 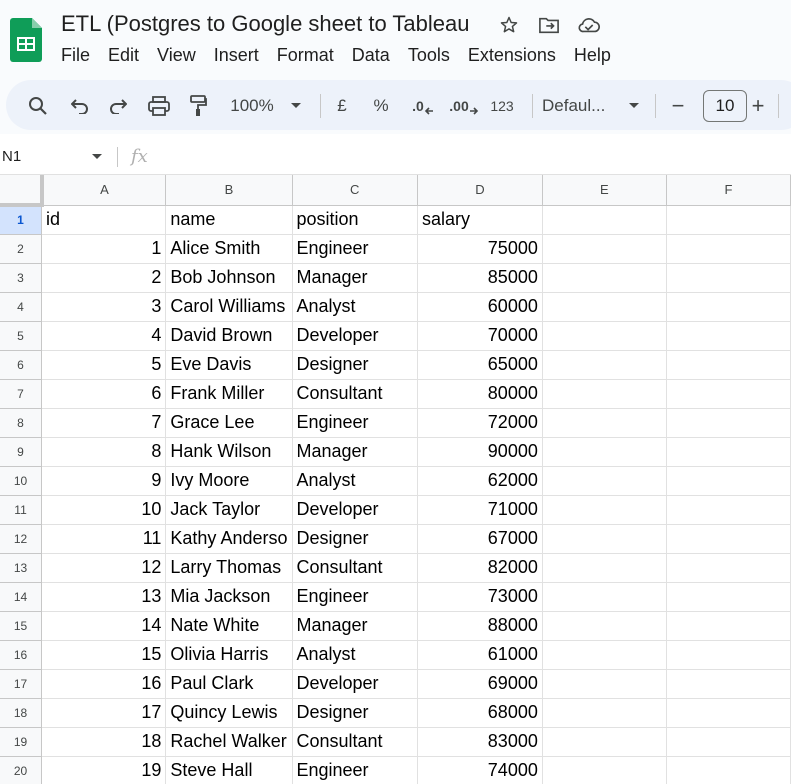 I want to click on cell-name: Paul Clark, so click(x=229, y=684).